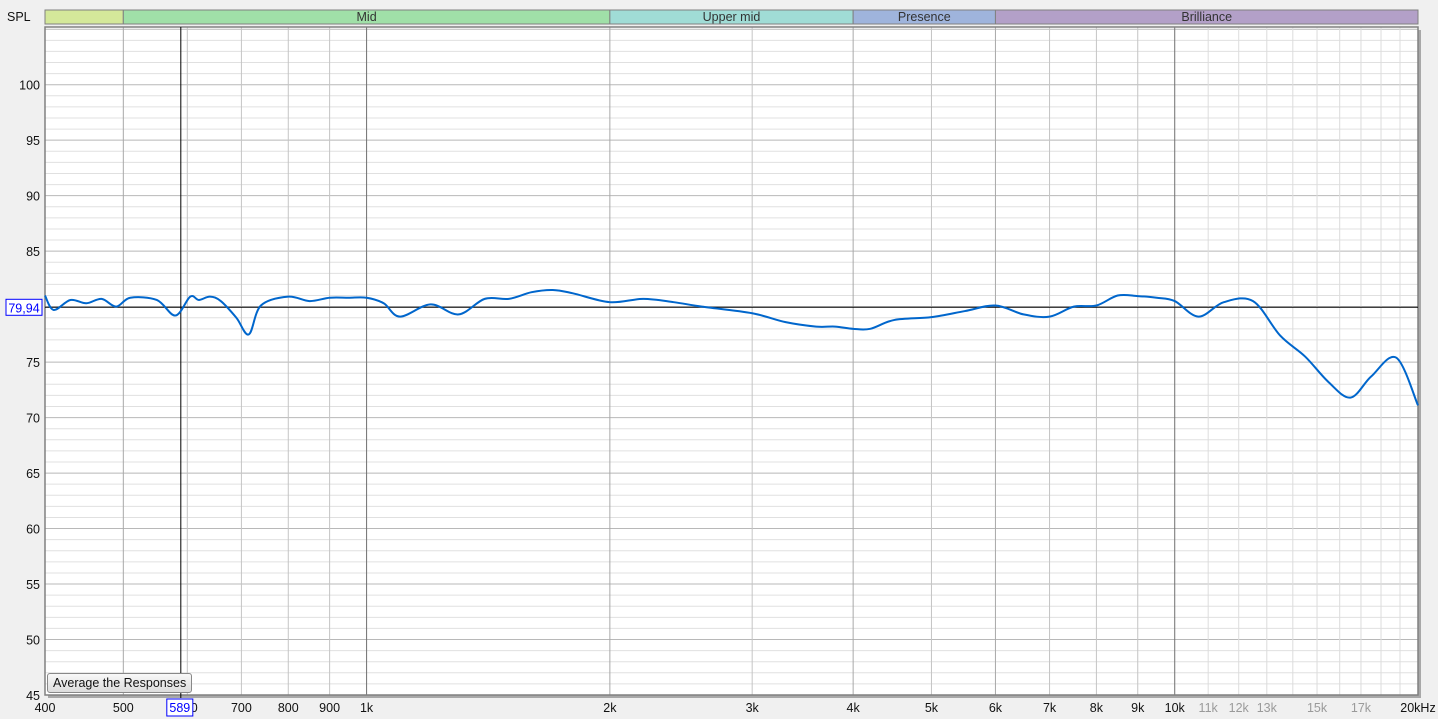 Image resolution: width=1438 pixels, height=719 pixels. What do you see at coordinates (179, 708) in the screenshot?
I see `cursor-x-readout: 589` at bounding box center [179, 708].